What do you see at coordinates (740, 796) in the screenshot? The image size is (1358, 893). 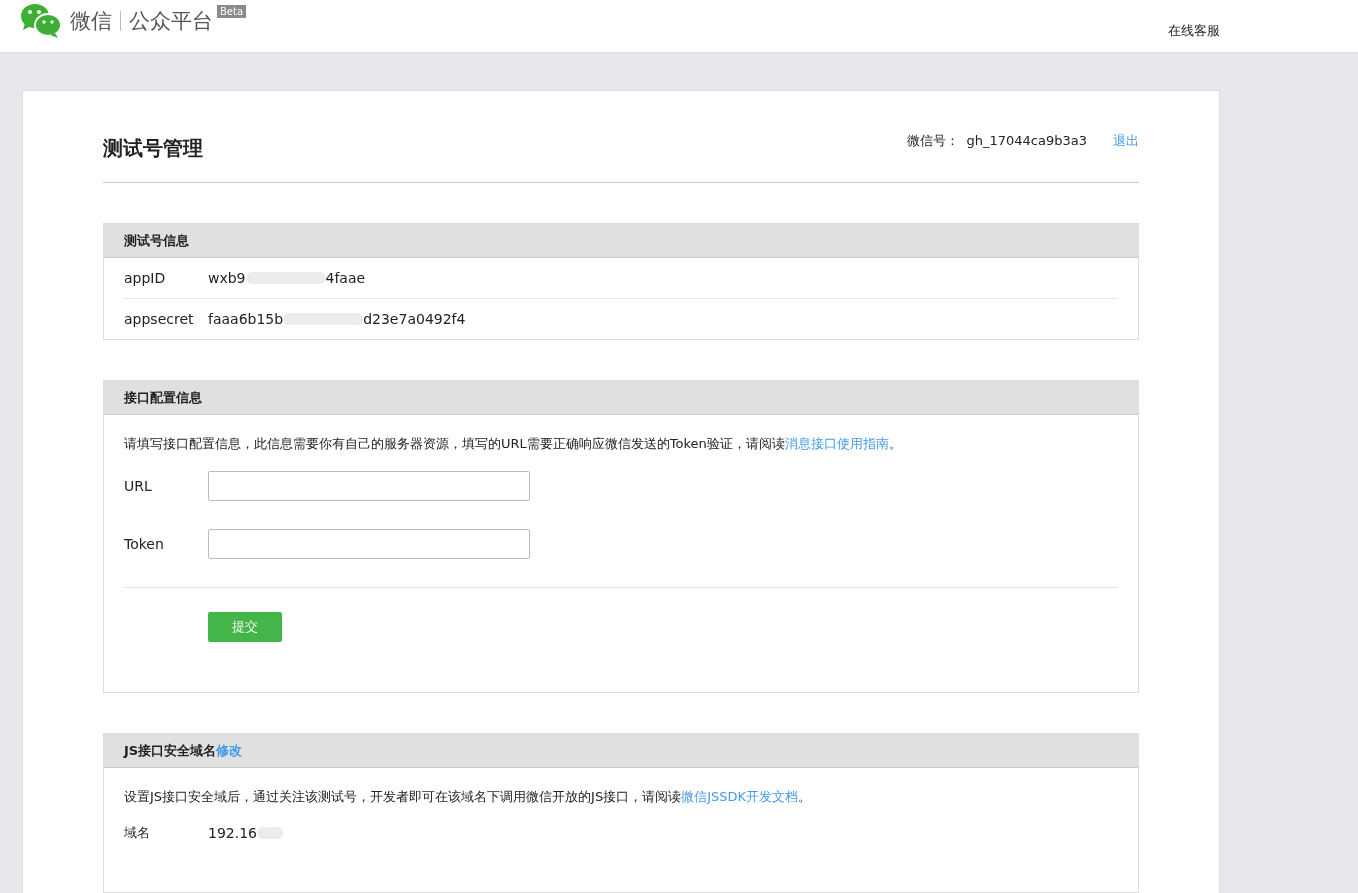 I see `docs-link: 微信JSSDK开发文档` at bounding box center [740, 796].